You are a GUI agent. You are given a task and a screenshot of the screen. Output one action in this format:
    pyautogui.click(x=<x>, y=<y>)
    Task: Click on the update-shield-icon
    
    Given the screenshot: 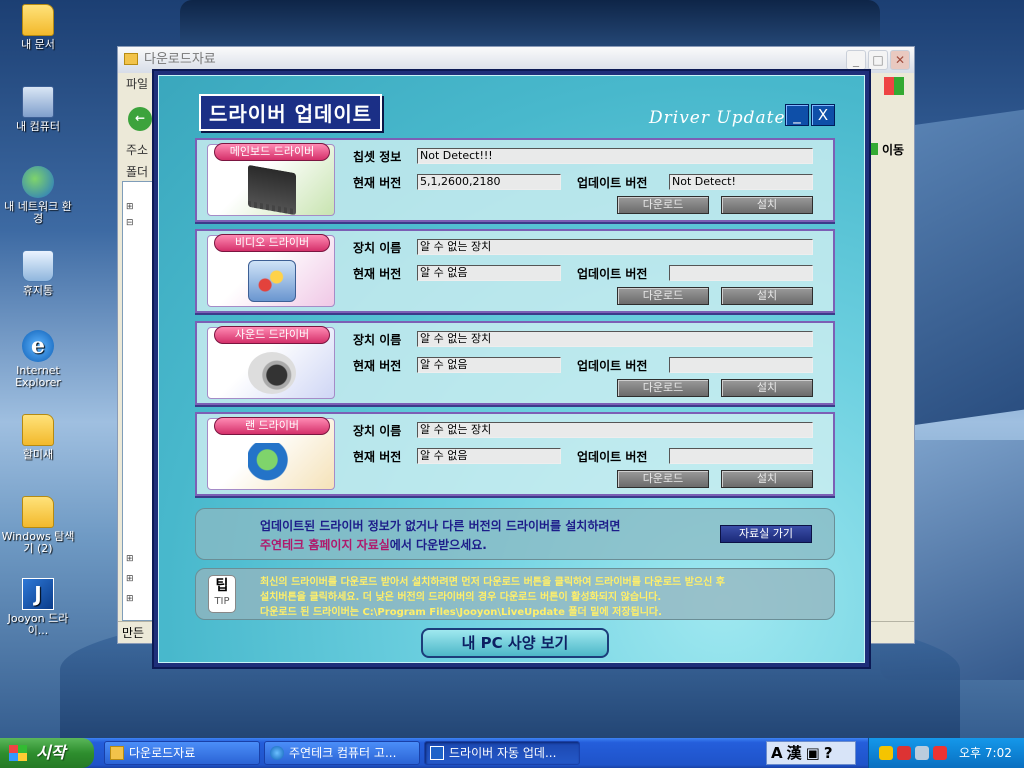 What is the action you would take?
    pyautogui.click(x=940, y=753)
    